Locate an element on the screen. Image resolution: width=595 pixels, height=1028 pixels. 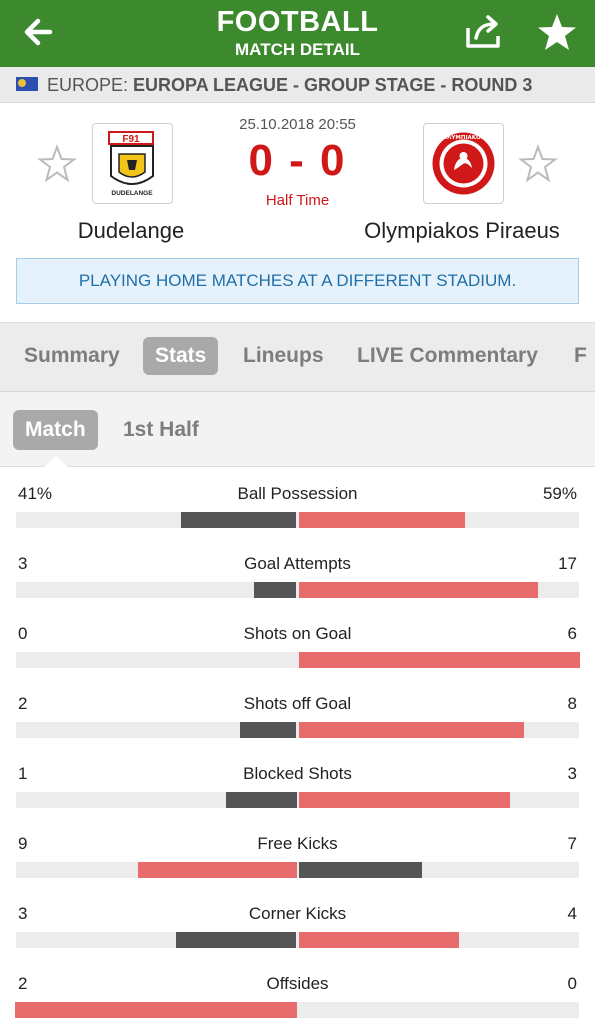
stat-row: 1 Blocked Shots 3 is located at coordinates (297, 783).